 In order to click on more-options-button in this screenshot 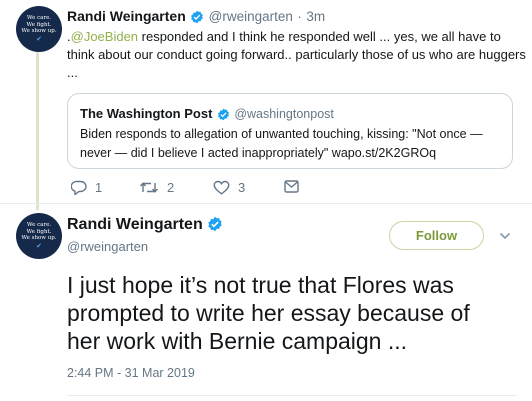, I will do `click(505, 237)`.